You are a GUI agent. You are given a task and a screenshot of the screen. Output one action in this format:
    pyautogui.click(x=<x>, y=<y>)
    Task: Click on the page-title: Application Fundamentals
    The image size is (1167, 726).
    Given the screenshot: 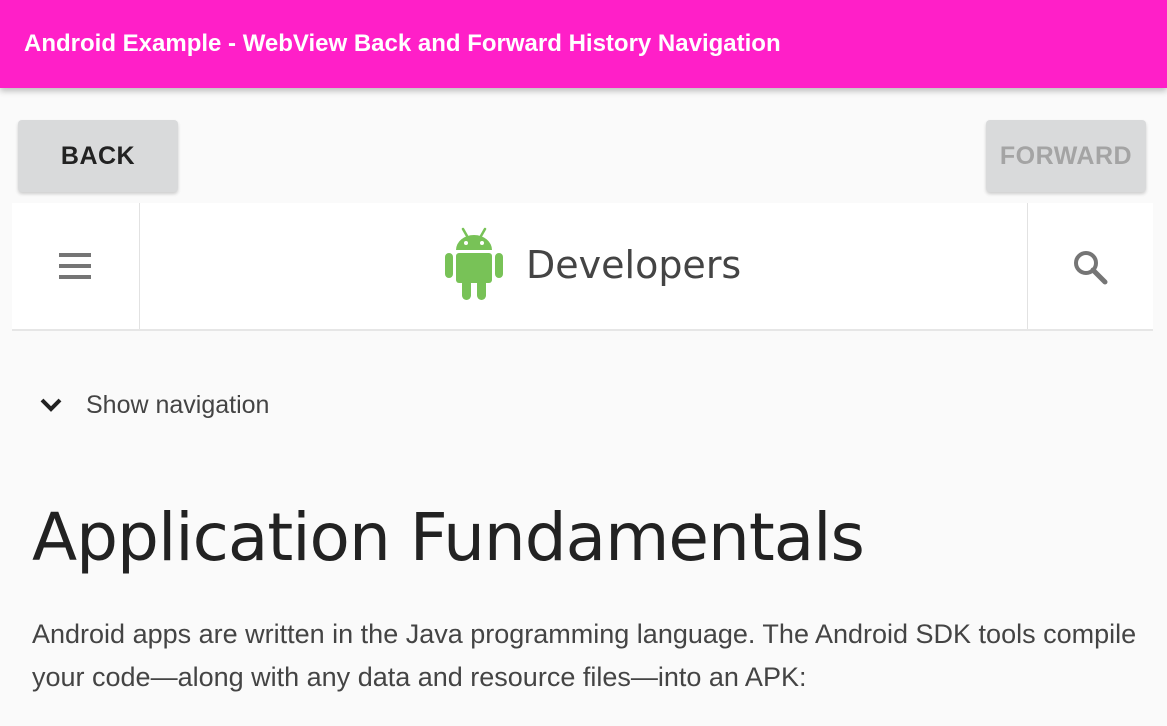 What is the action you would take?
    pyautogui.click(x=448, y=537)
    